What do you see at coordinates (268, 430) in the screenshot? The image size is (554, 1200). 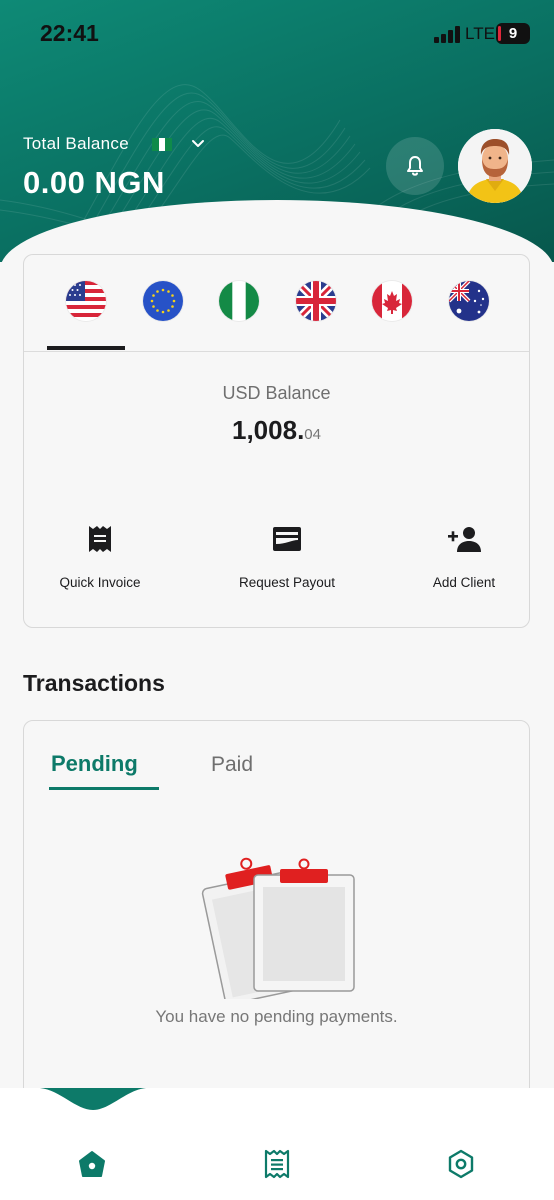 I see `usd-balance-main: 1,008.` at bounding box center [268, 430].